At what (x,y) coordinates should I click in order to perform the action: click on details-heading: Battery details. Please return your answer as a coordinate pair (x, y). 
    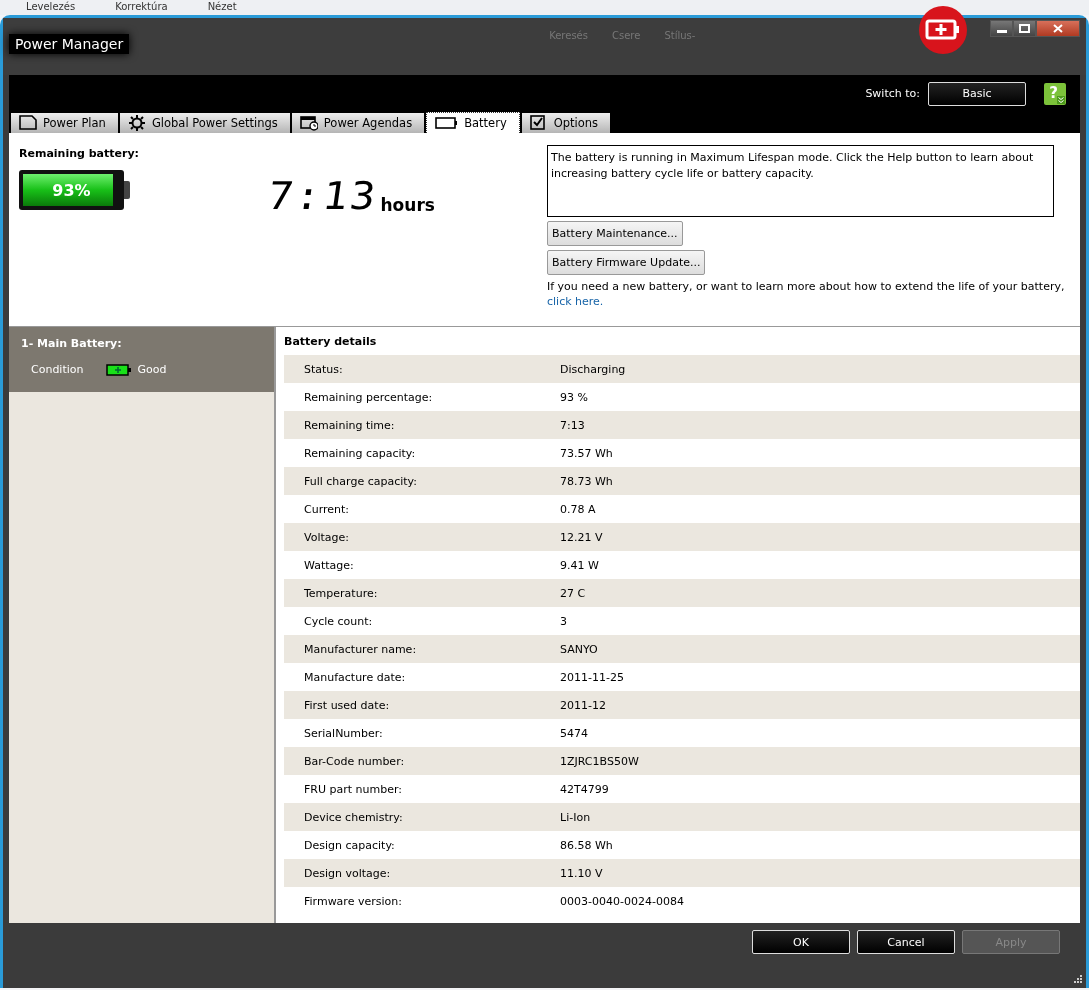
    Looking at the image, I should click on (331, 342).